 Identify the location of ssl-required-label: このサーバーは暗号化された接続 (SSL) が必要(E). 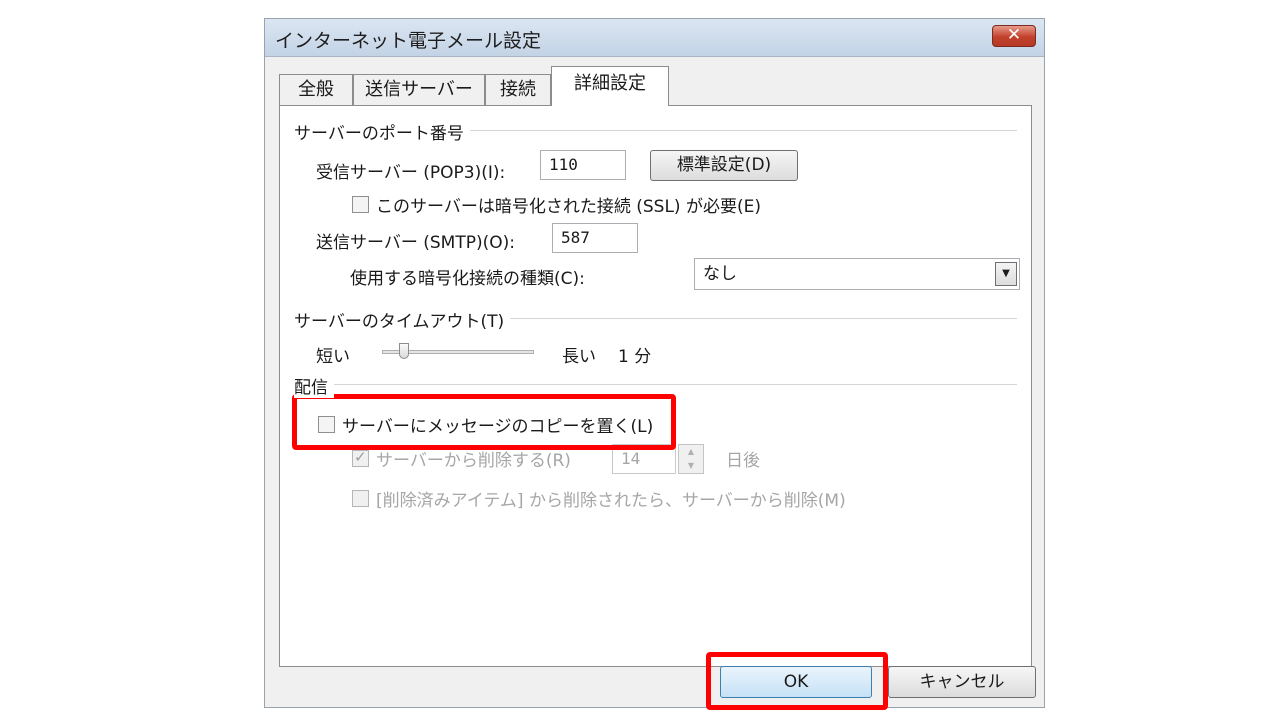
(568, 207).